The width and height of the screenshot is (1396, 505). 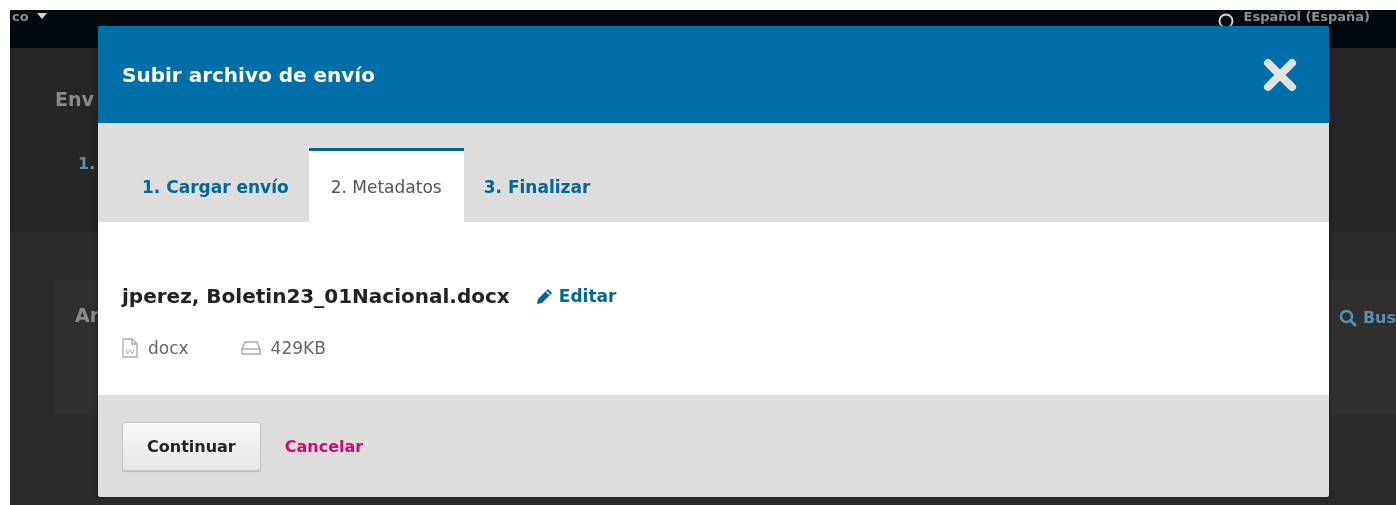 I want to click on caret-icon, so click(x=41, y=16).